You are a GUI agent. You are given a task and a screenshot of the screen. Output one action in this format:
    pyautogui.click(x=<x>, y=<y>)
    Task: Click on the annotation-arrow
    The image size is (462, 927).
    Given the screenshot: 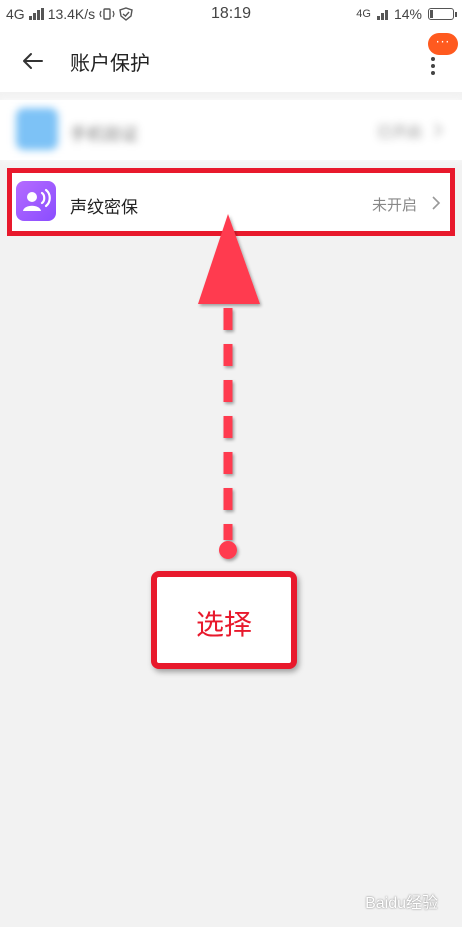 What is the action you would take?
    pyautogui.click(x=229, y=386)
    